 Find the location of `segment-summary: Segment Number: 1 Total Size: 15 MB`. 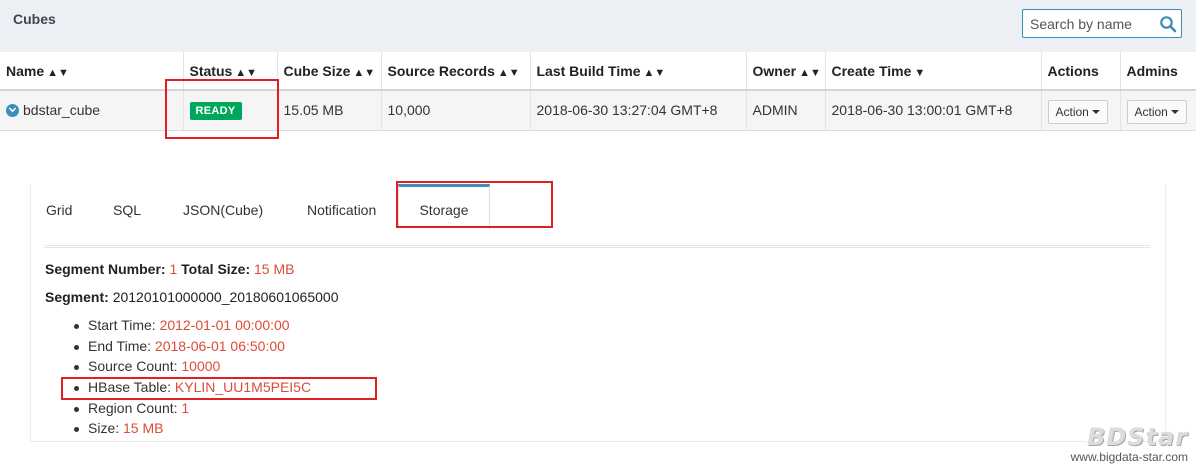

segment-summary: Segment Number: 1 Total Size: 15 MB is located at coordinates (170, 269).